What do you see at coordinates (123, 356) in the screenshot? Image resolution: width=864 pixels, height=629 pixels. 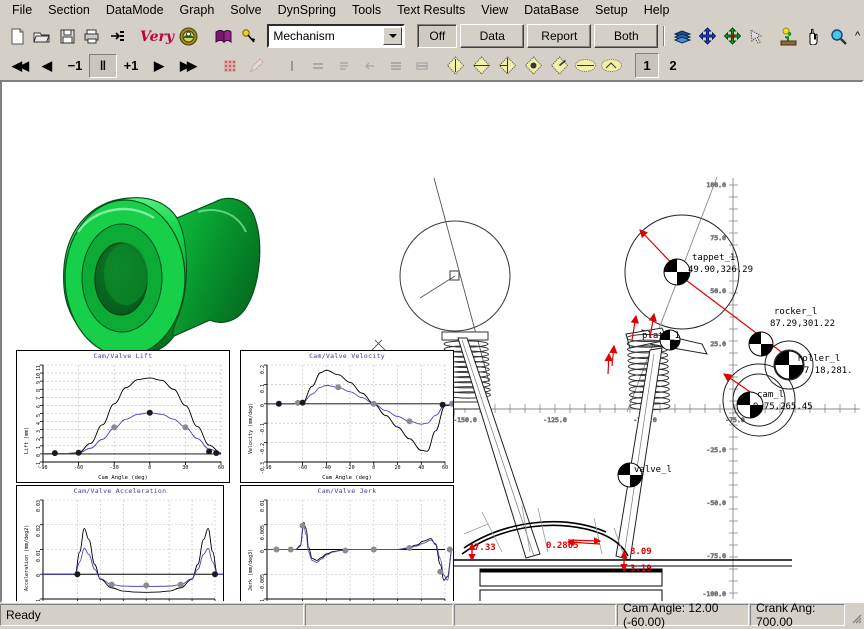 I see `chart-title: Cam/Valve Lift` at bounding box center [123, 356].